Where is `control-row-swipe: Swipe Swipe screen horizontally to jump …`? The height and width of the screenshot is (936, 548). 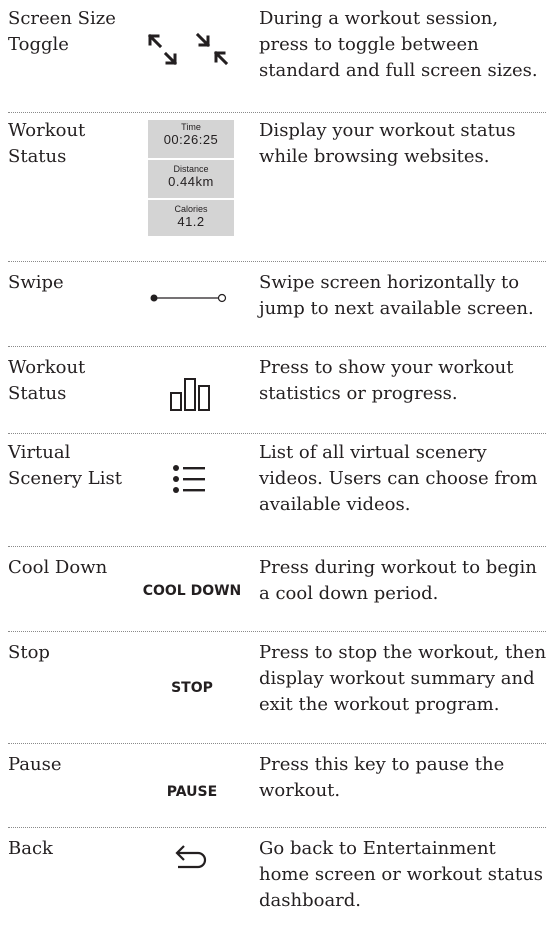
control-row-swipe: Swipe Swipe screen horizontally to jump … is located at coordinates (277, 300).